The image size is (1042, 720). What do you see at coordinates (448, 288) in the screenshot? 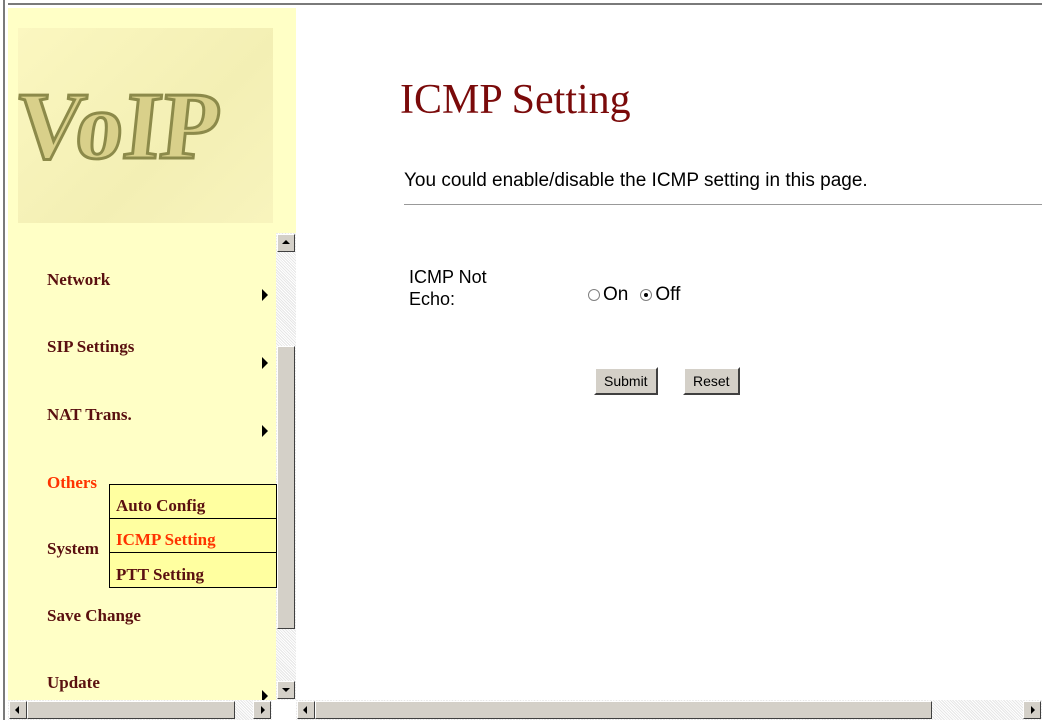
I see `icmp-not-echo-label: ICMP Not Echo:` at bounding box center [448, 288].